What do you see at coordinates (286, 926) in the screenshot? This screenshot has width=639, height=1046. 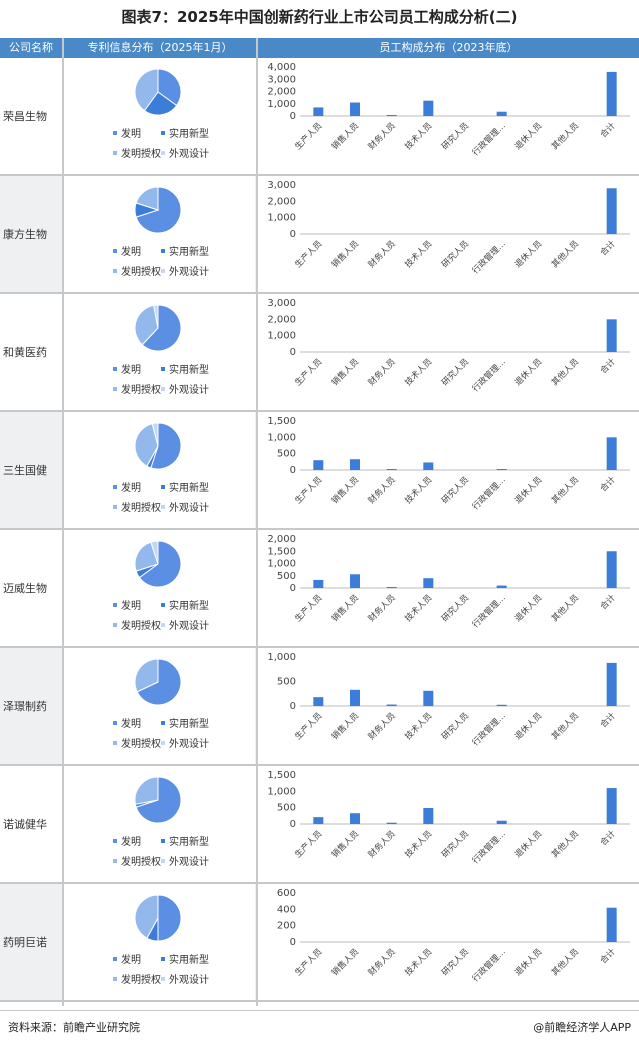 I see `y-tick-label: 200` at bounding box center [286, 926].